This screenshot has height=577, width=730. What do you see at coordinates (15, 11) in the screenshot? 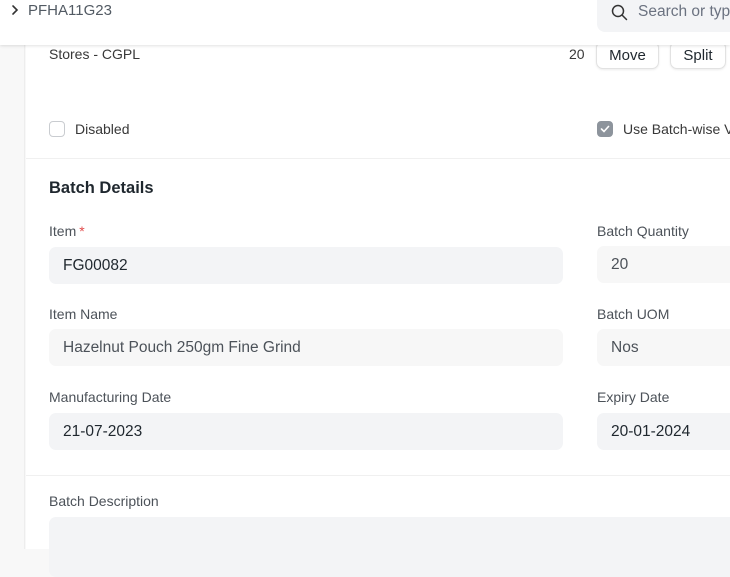
I see `chevron-right-icon` at bounding box center [15, 11].